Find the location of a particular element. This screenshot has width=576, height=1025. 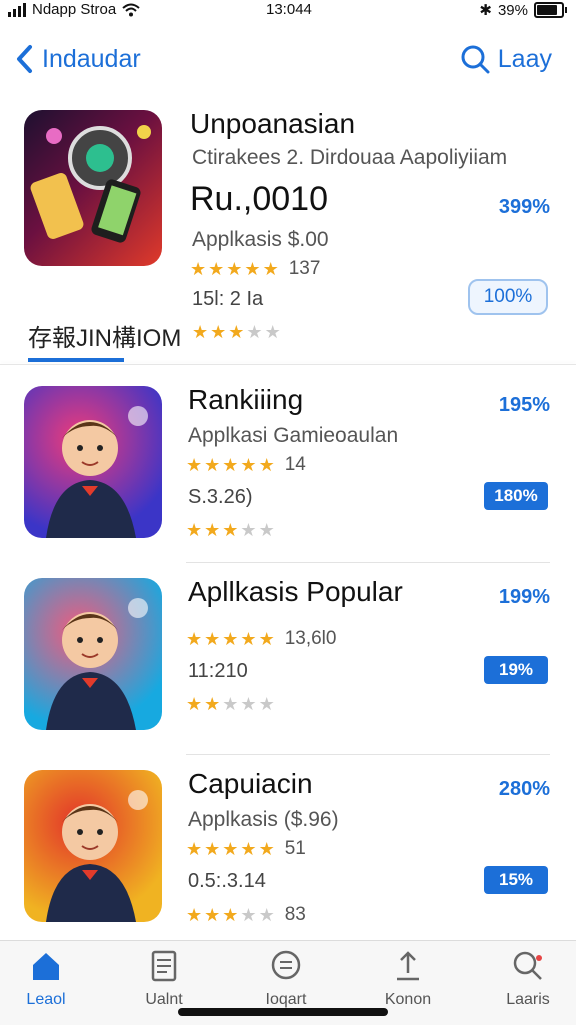

app-category: Applkasis ($.96) is located at coordinates (263, 819).